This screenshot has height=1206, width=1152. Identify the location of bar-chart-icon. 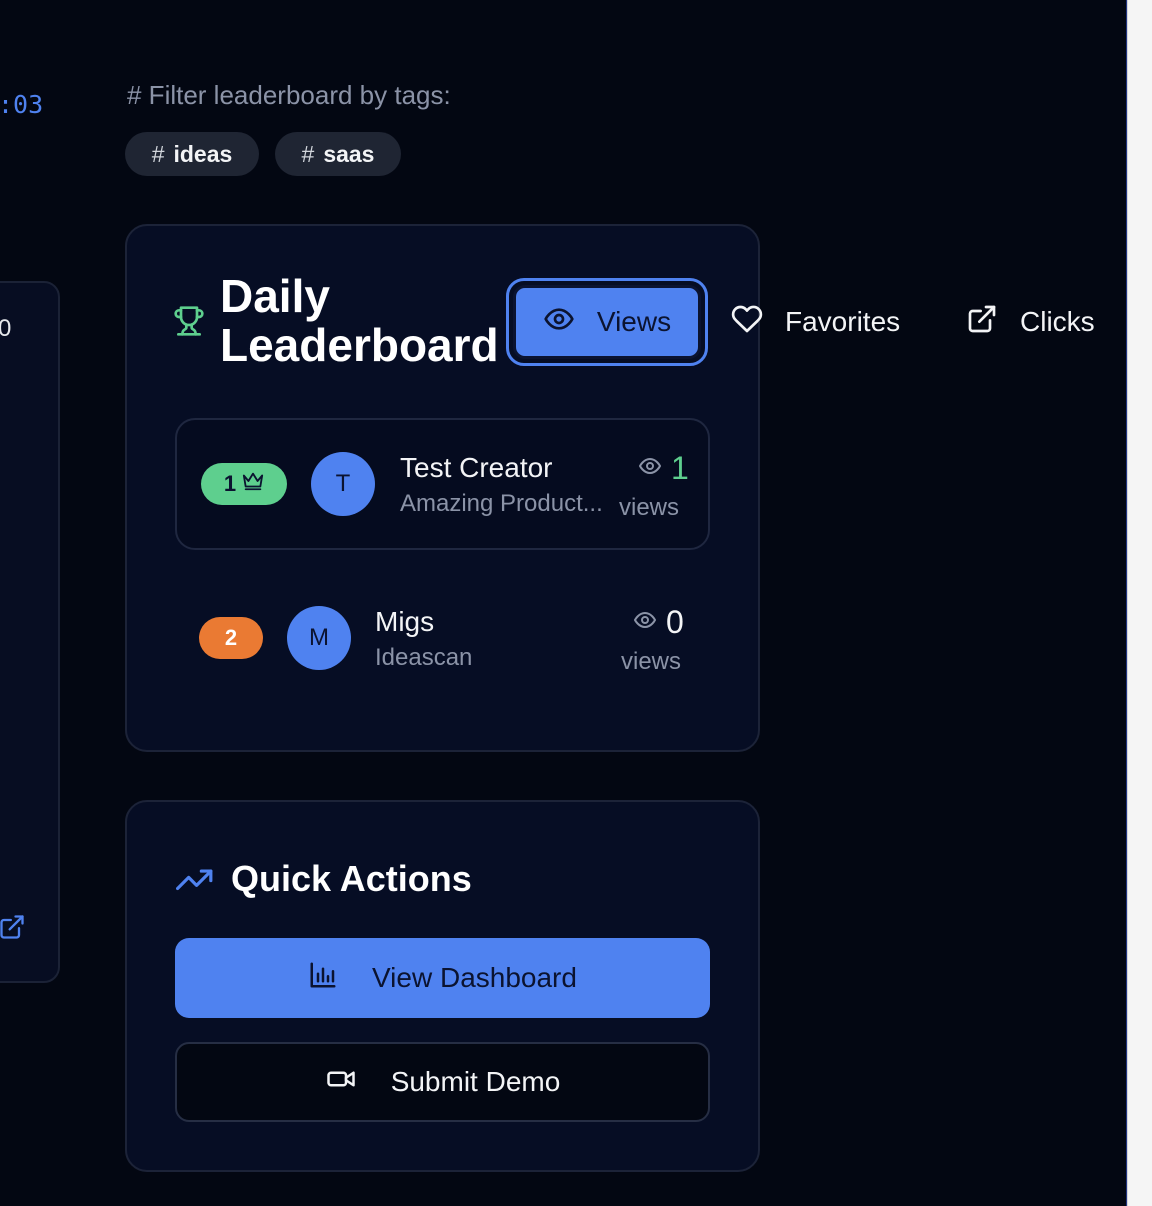
(323, 978).